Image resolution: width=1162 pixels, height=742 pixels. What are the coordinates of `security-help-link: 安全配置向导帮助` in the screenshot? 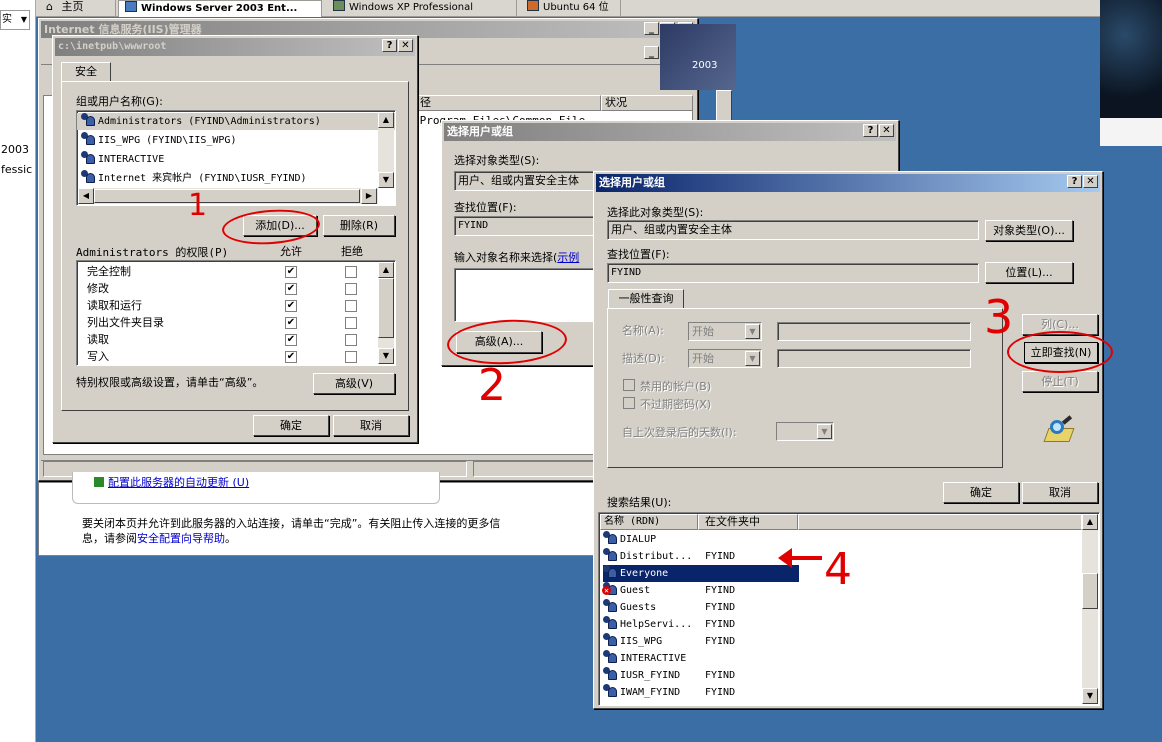 It's located at (181, 538).